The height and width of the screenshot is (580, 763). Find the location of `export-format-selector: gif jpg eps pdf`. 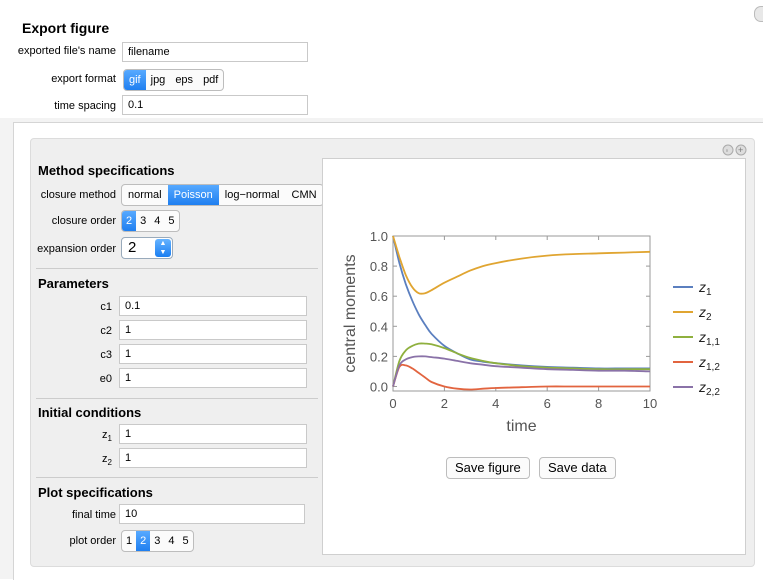

export-format-selector: gif jpg eps pdf is located at coordinates (174, 80).